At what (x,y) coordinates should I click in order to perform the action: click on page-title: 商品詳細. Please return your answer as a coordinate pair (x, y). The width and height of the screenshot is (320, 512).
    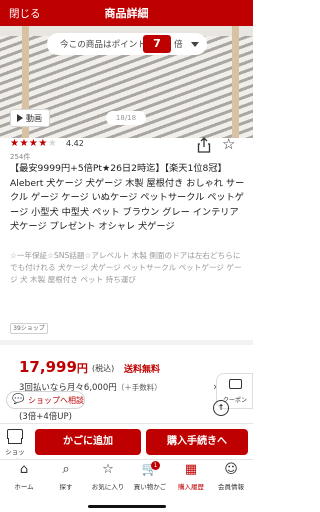
    Looking at the image, I should click on (126, 13).